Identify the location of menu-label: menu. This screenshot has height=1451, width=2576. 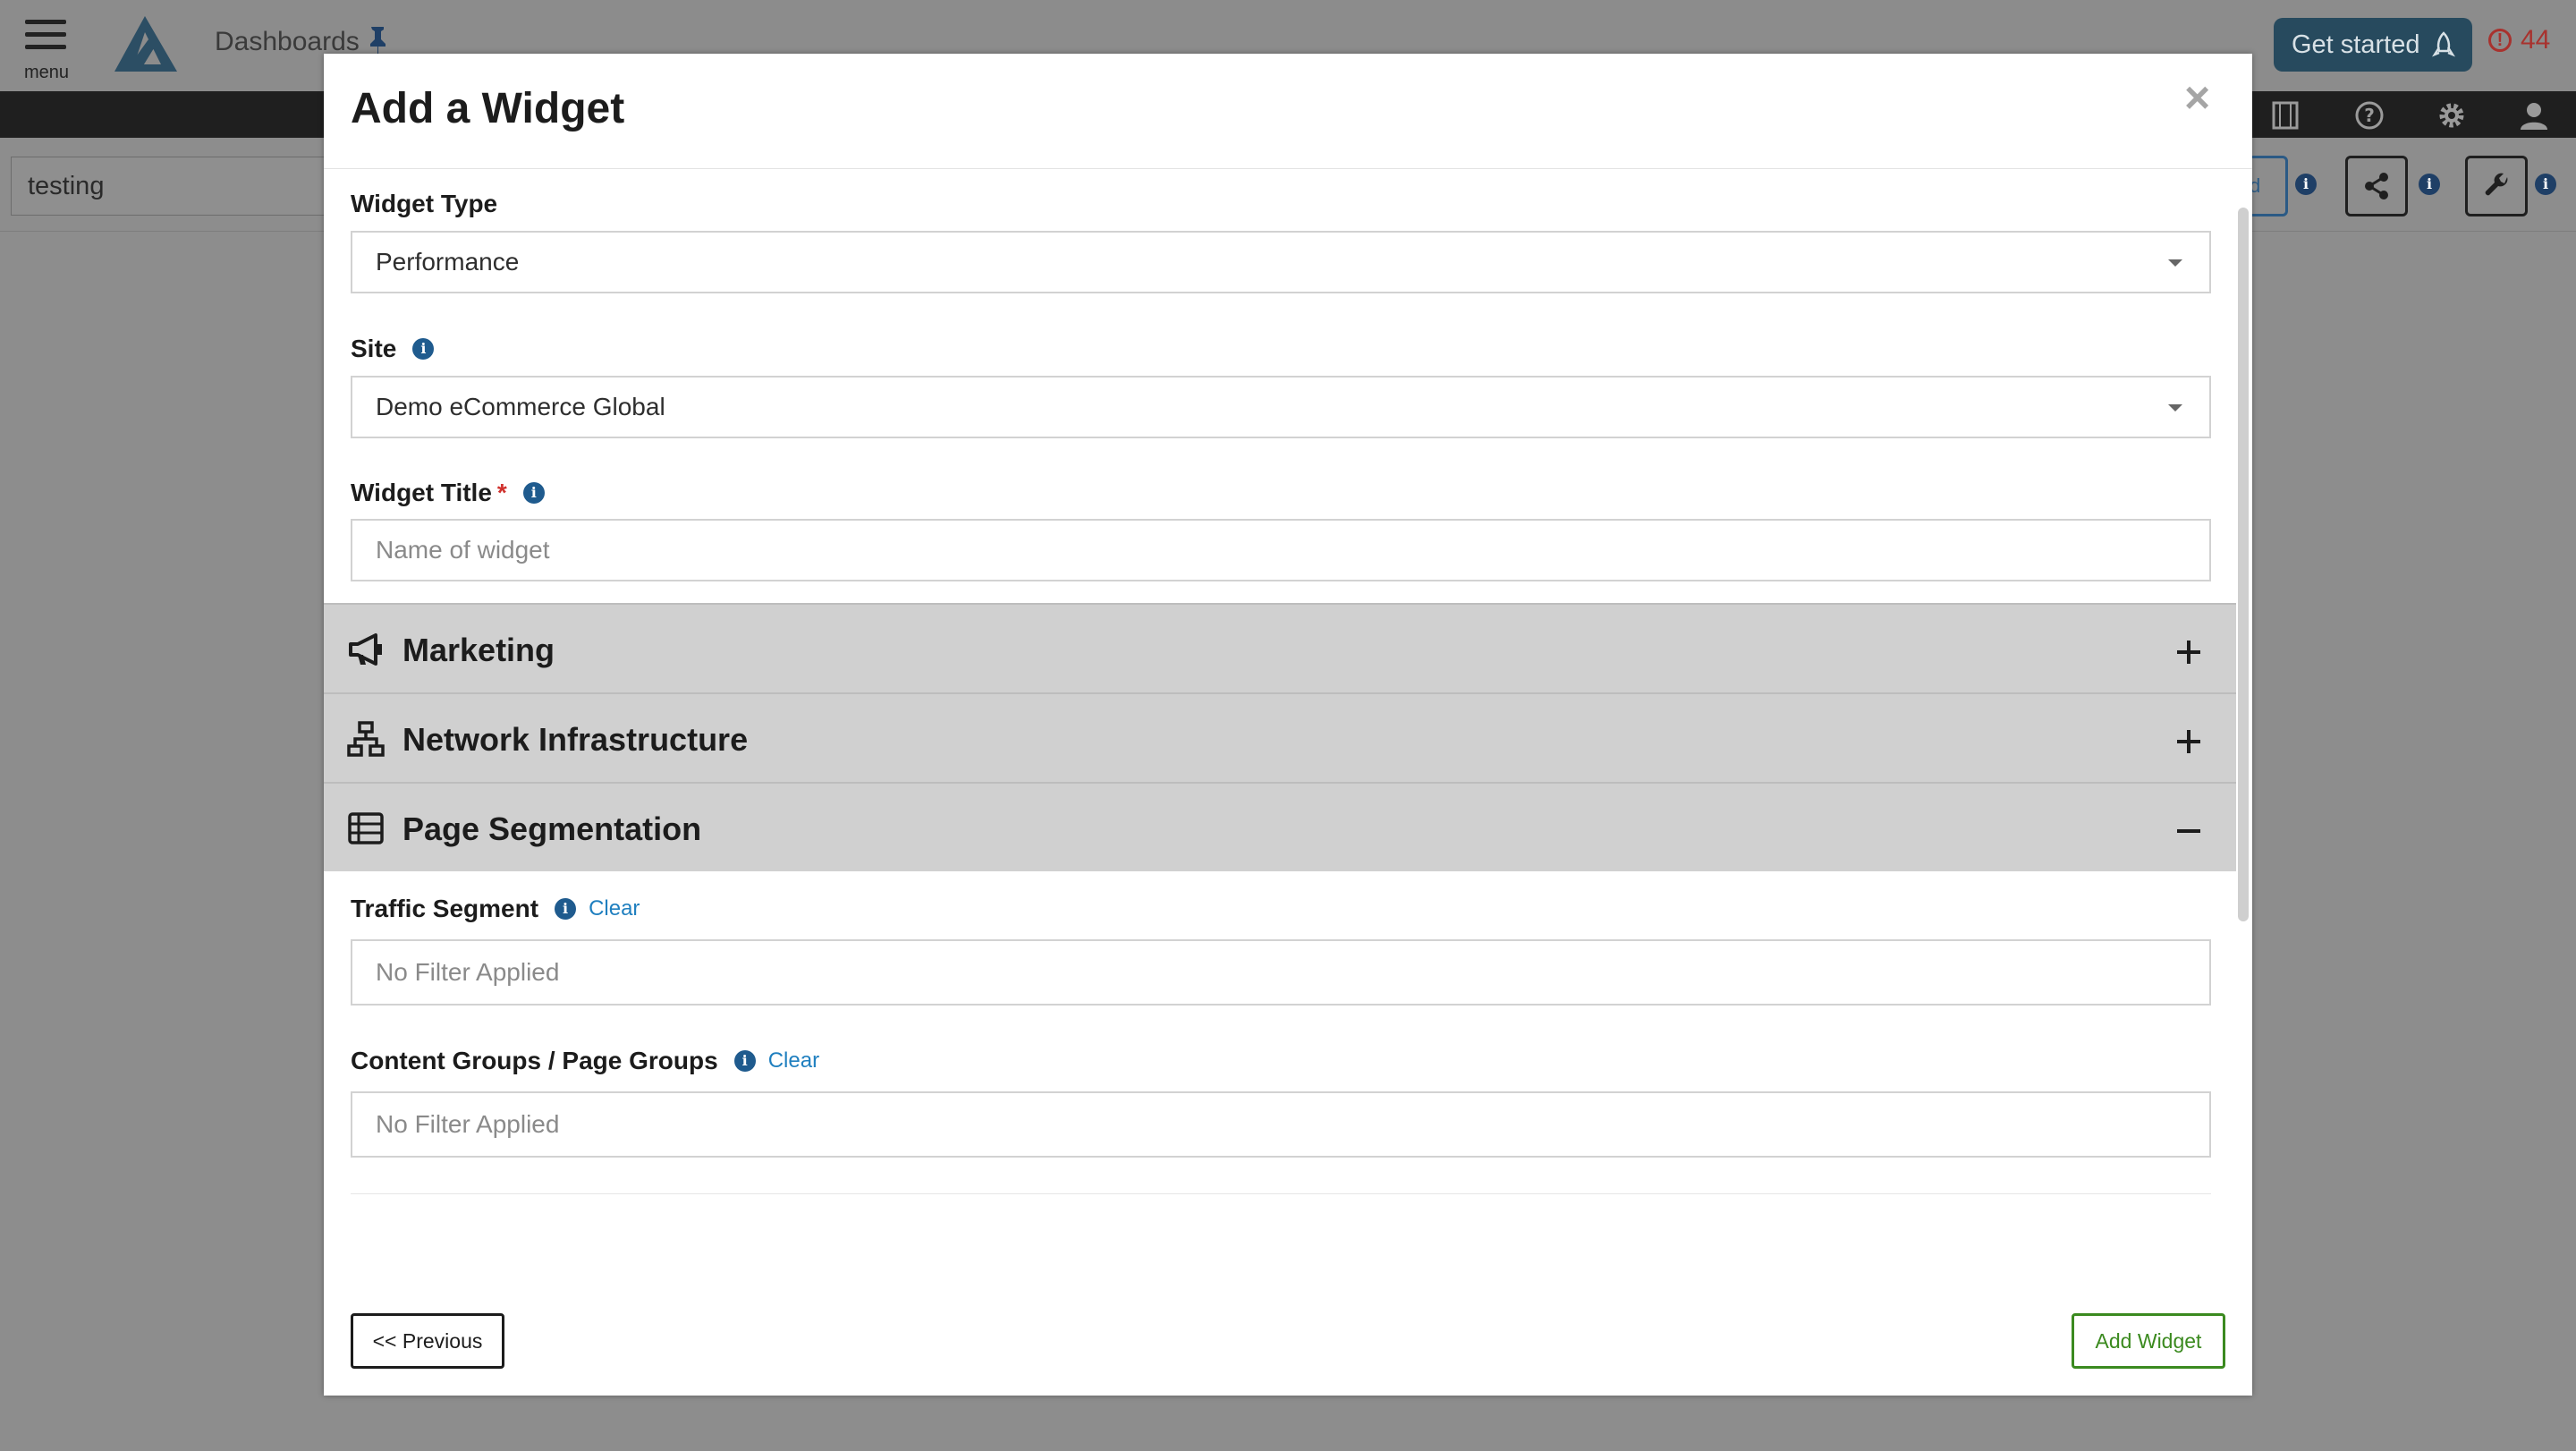
(46, 72).